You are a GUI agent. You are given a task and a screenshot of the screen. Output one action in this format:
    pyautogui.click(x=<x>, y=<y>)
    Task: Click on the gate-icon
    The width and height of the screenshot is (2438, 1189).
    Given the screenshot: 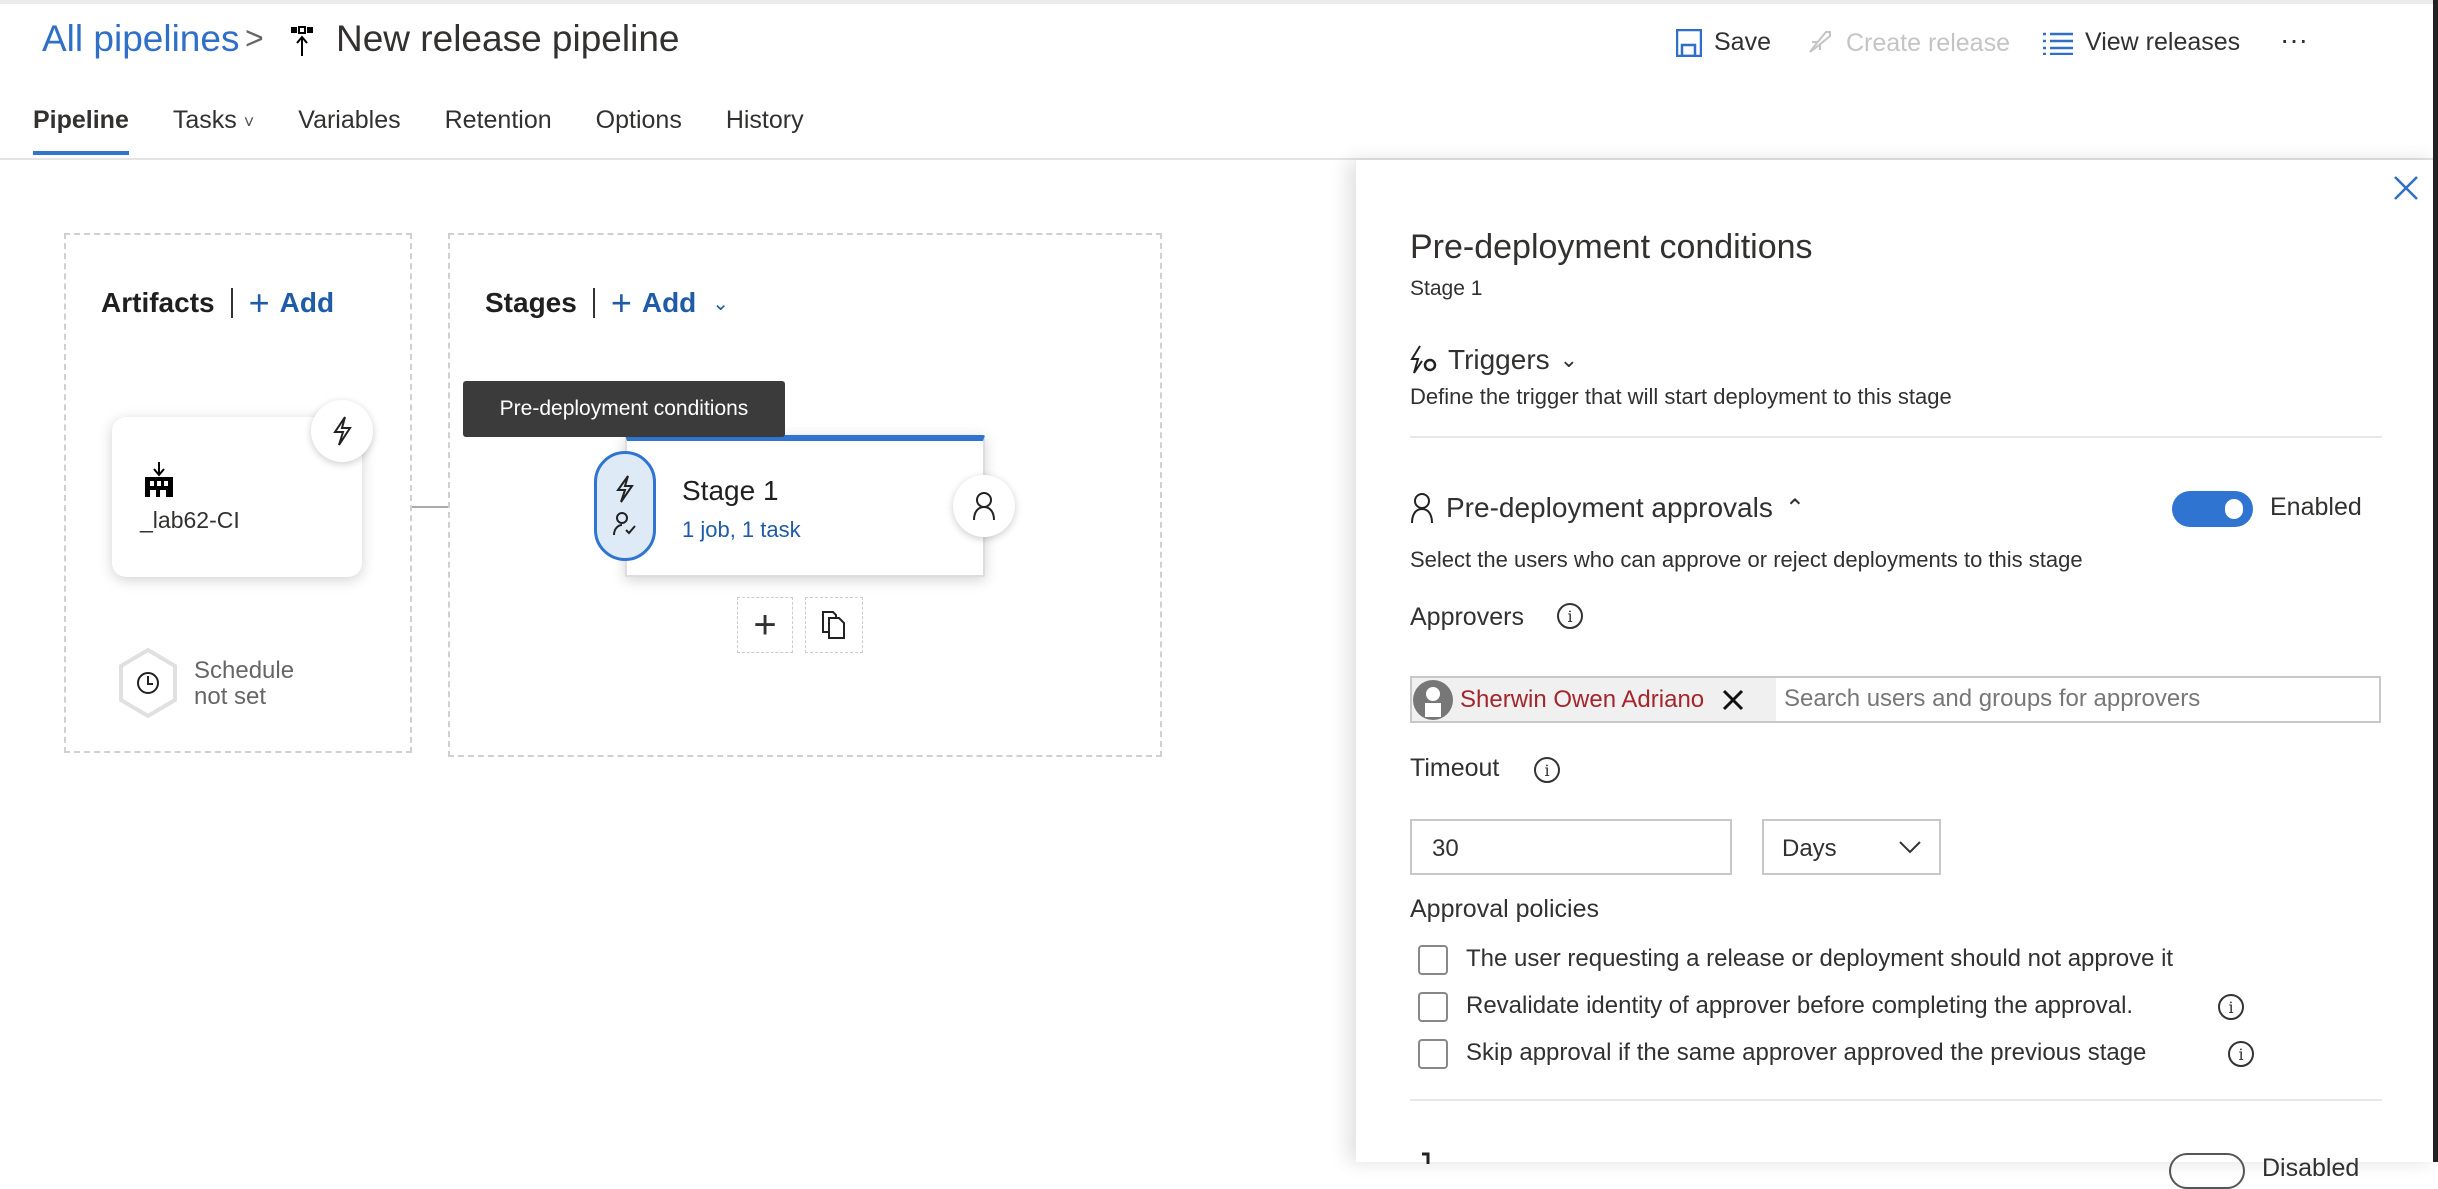 What is the action you would take?
    pyautogui.click(x=1426, y=1158)
    